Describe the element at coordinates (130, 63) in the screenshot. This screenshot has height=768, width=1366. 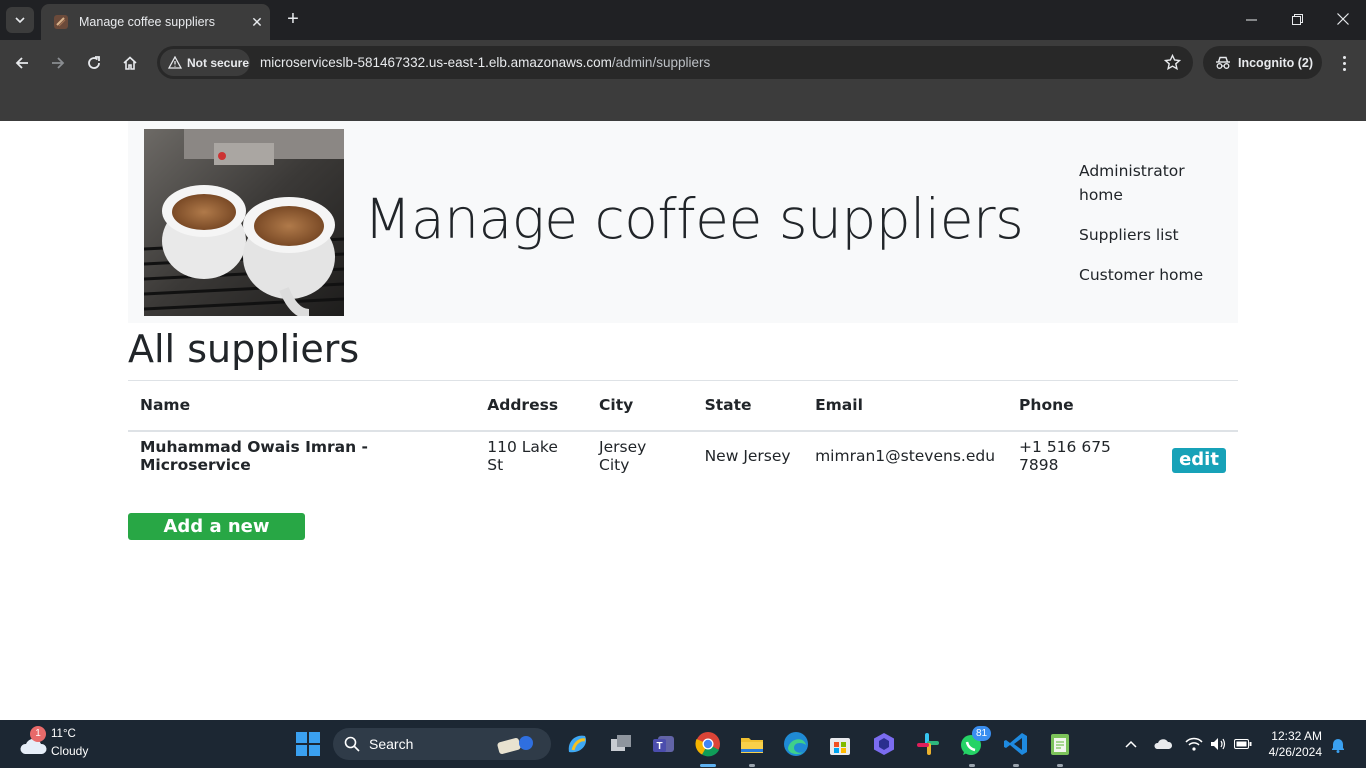
I see `home-icon` at that location.